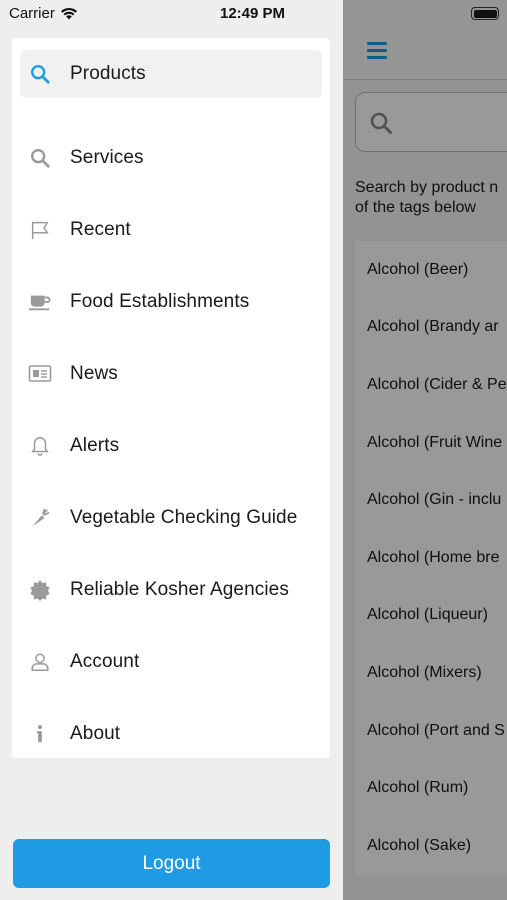 Image resolution: width=507 pixels, height=900 pixels. I want to click on user-icon, so click(40, 662).